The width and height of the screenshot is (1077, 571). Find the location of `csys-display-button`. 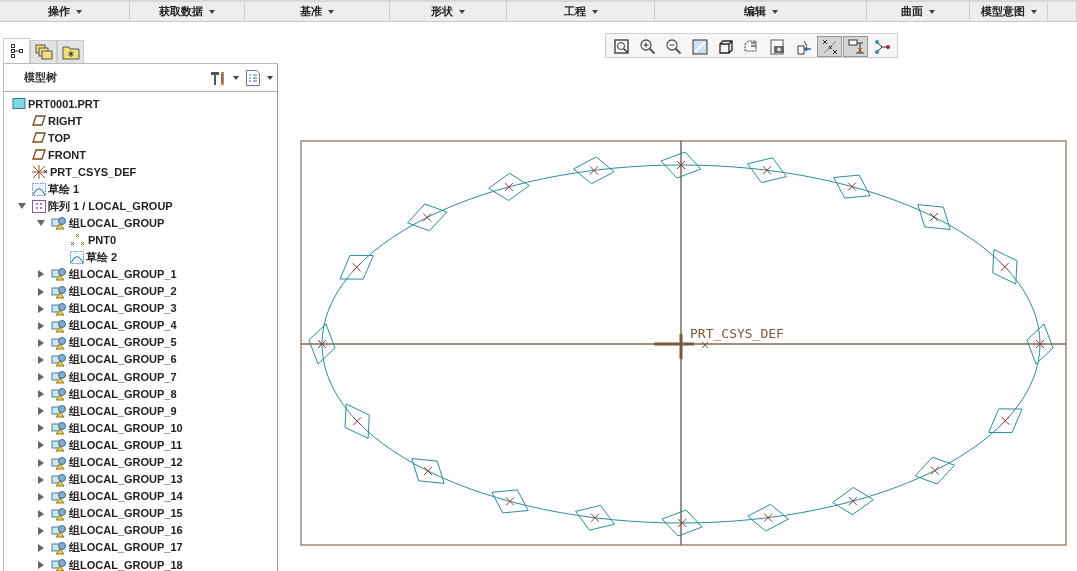

csys-display-button is located at coordinates (855, 46).